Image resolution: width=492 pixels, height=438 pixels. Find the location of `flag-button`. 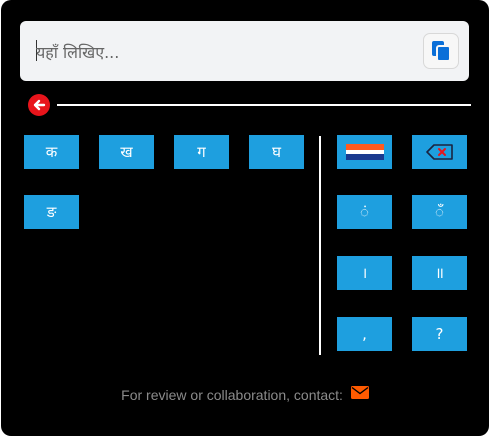

flag-button is located at coordinates (364, 152).